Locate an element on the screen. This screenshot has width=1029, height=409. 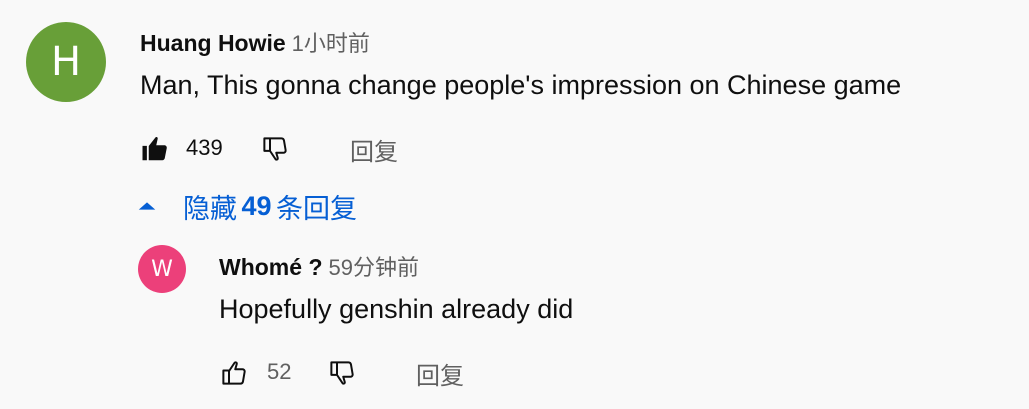
comment-toolbar: 52 回复 is located at coordinates (359, 373).